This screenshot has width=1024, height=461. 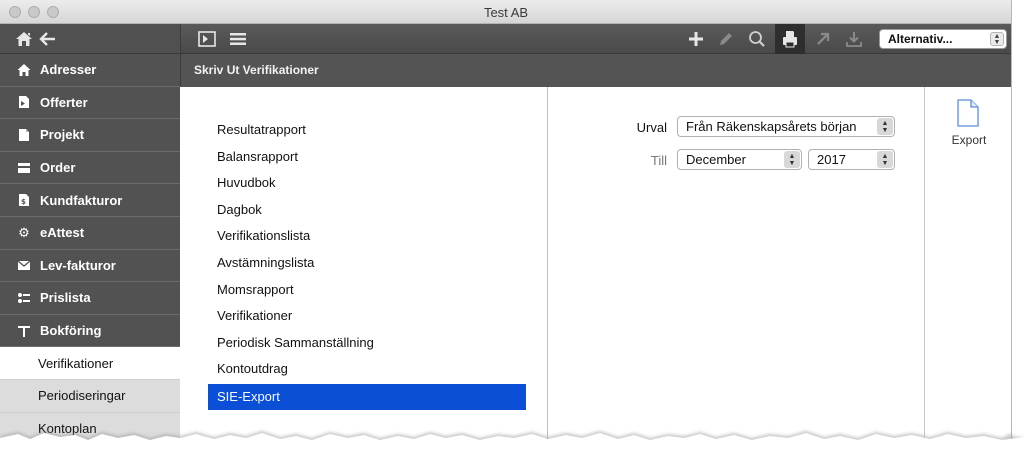 I want to click on till-month-select: December ▲ ▼, so click(x=739, y=159).